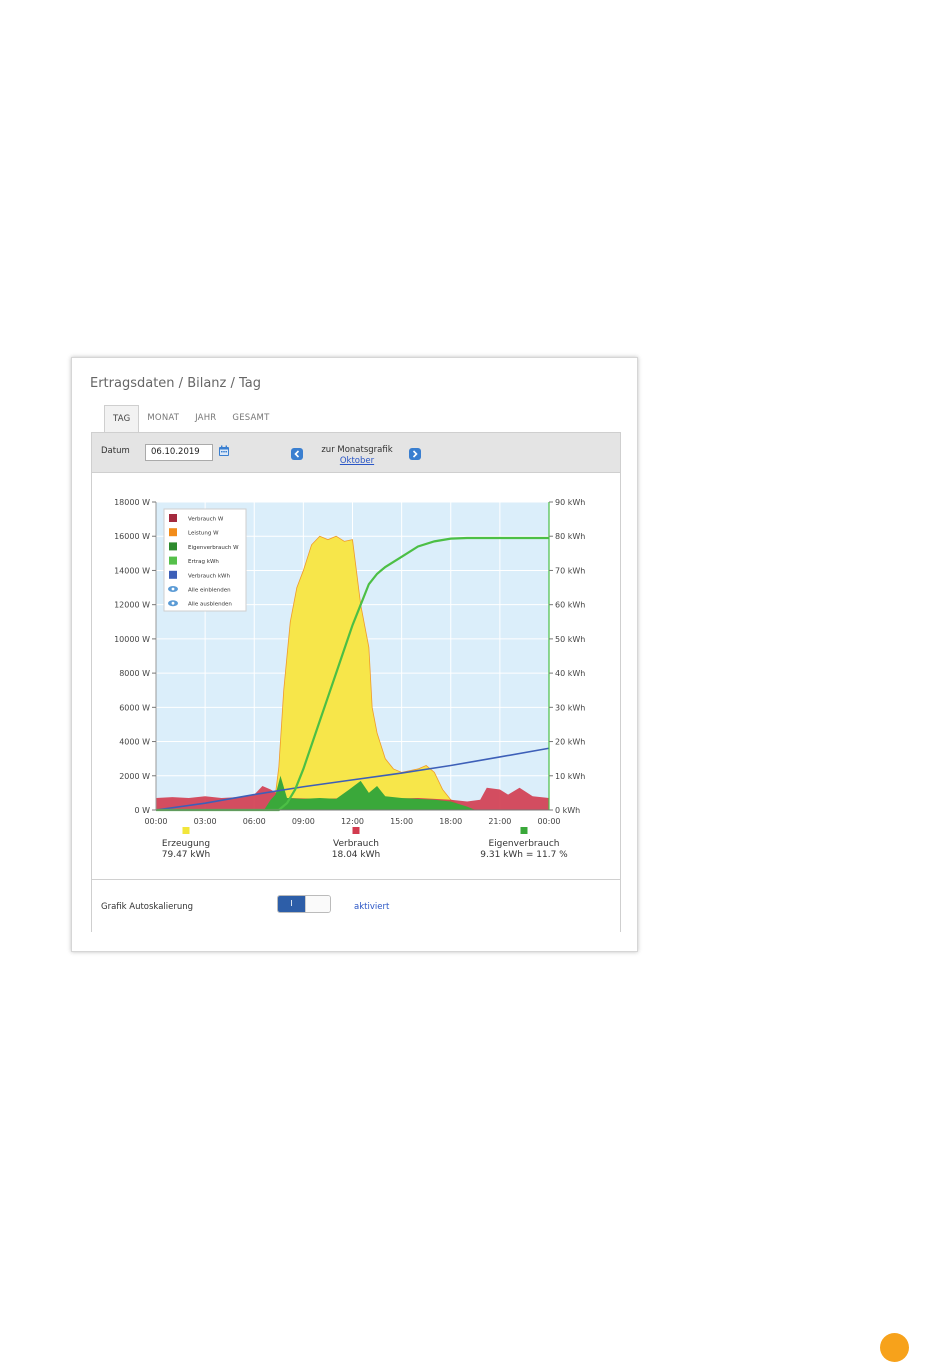 This screenshot has width=950, height=1369. Describe the element at coordinates (134, 673) in the screenshot. I see `y-left-tick-label: 8000 W` at that location.